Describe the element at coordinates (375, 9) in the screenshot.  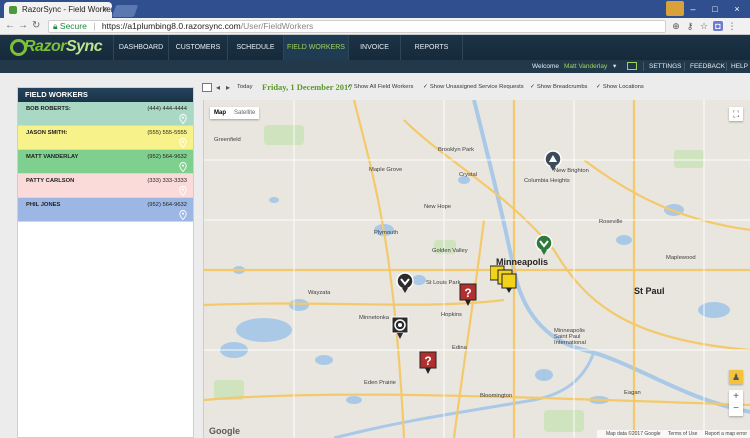
I see `browser-tabstrip: RazorSync - Field Worker × – □ ×` at that location.